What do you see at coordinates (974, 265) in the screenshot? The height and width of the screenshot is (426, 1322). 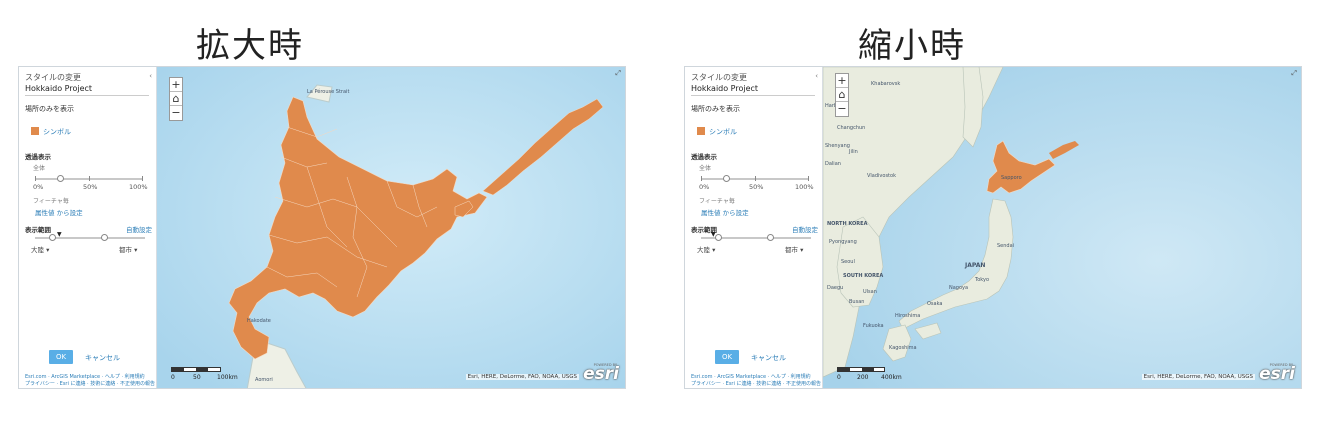 I see `map-label-japan: JAPAN` at bounding box center [974, 265].